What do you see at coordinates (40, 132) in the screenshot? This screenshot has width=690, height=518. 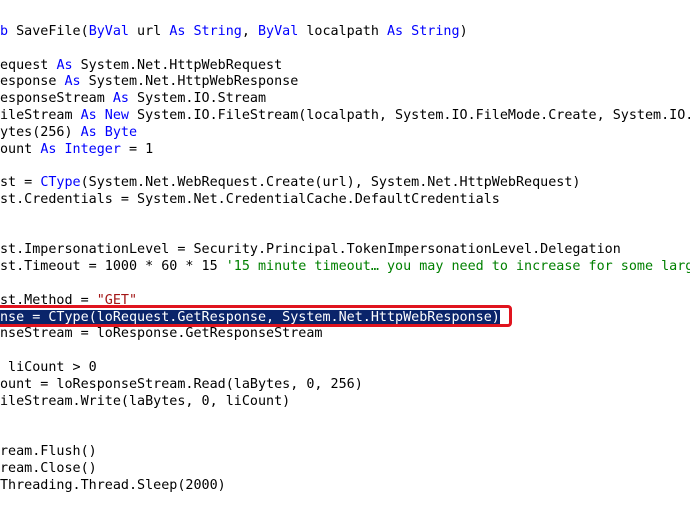 I see `code-token: ytes(256)` at bounding box center [40, 132].